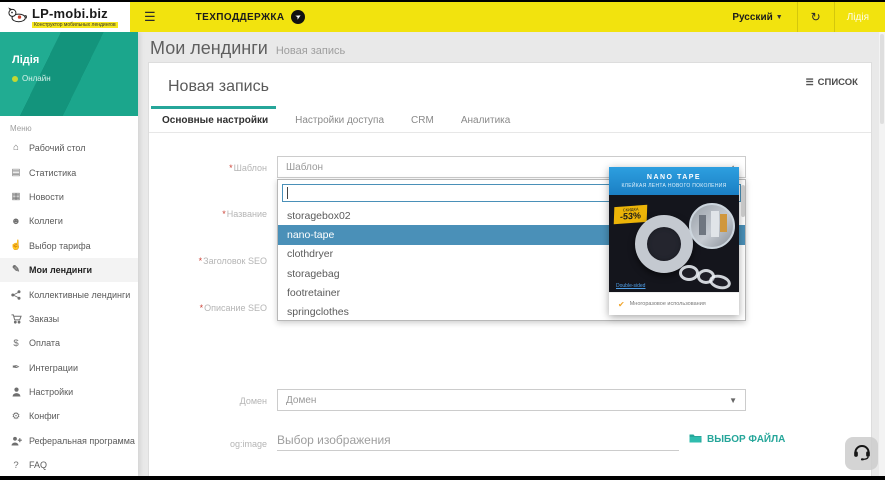  What do you see at coordinates (16, 172) in the screenshot?
I see `statistics-icon: ▤` at bounding box center [16, 172].